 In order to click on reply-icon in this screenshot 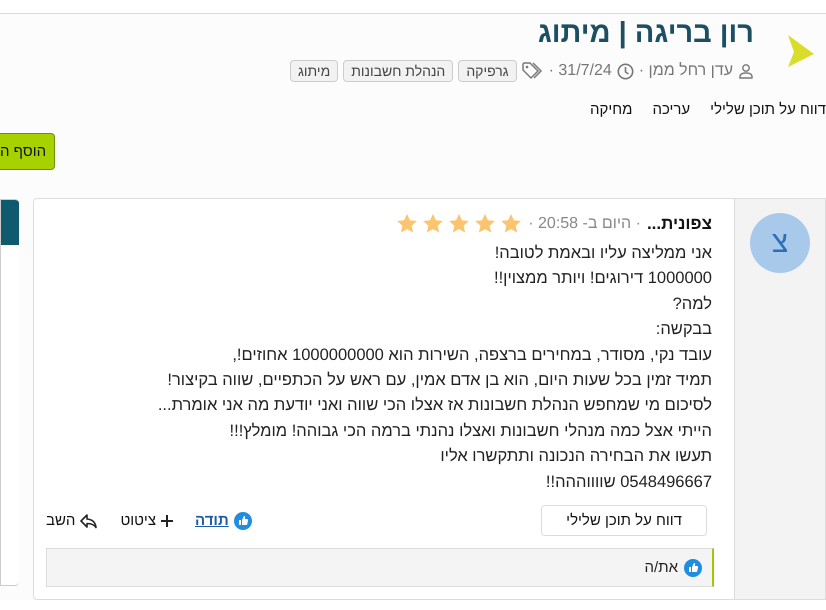, I will do `click(89, 520)`.